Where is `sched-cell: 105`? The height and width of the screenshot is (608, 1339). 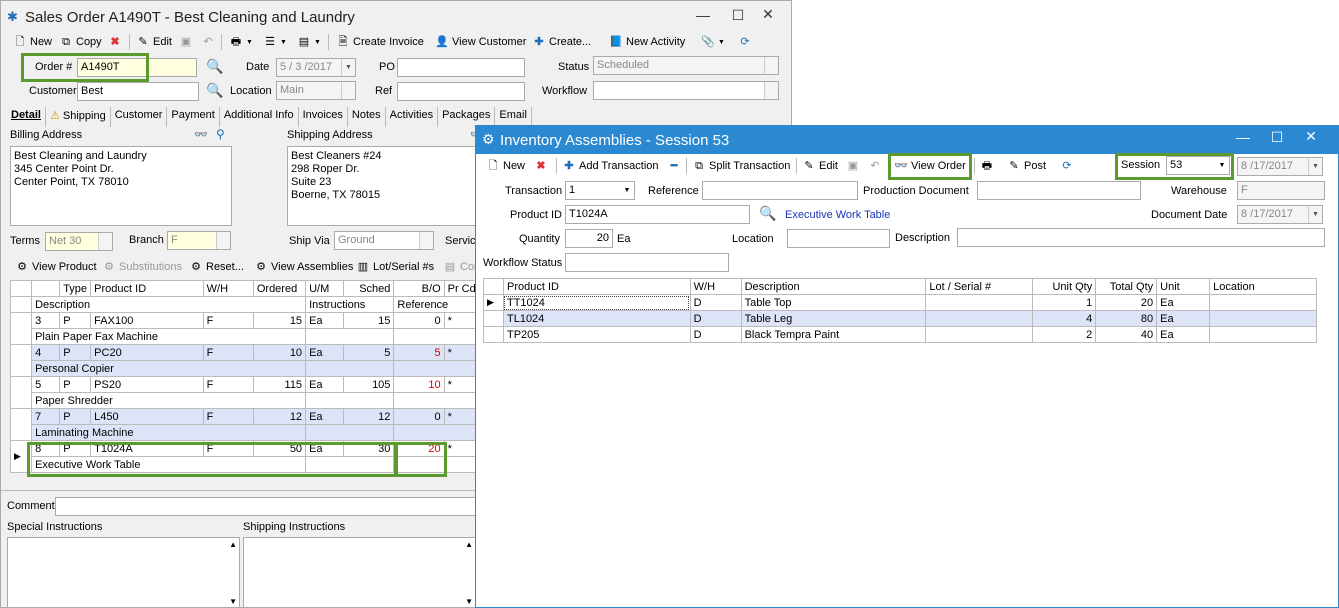 sched-cell: 105 is located at coordinates (369, 384).